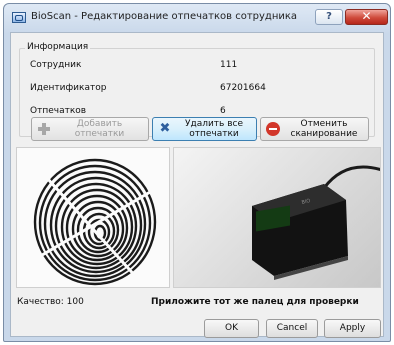 This screenshot has height=345, width=394. What do you see at coordinates (50, 302) in the screenshot?
I see `quality-status: Качество: 100` at bounding box center [50, 302].